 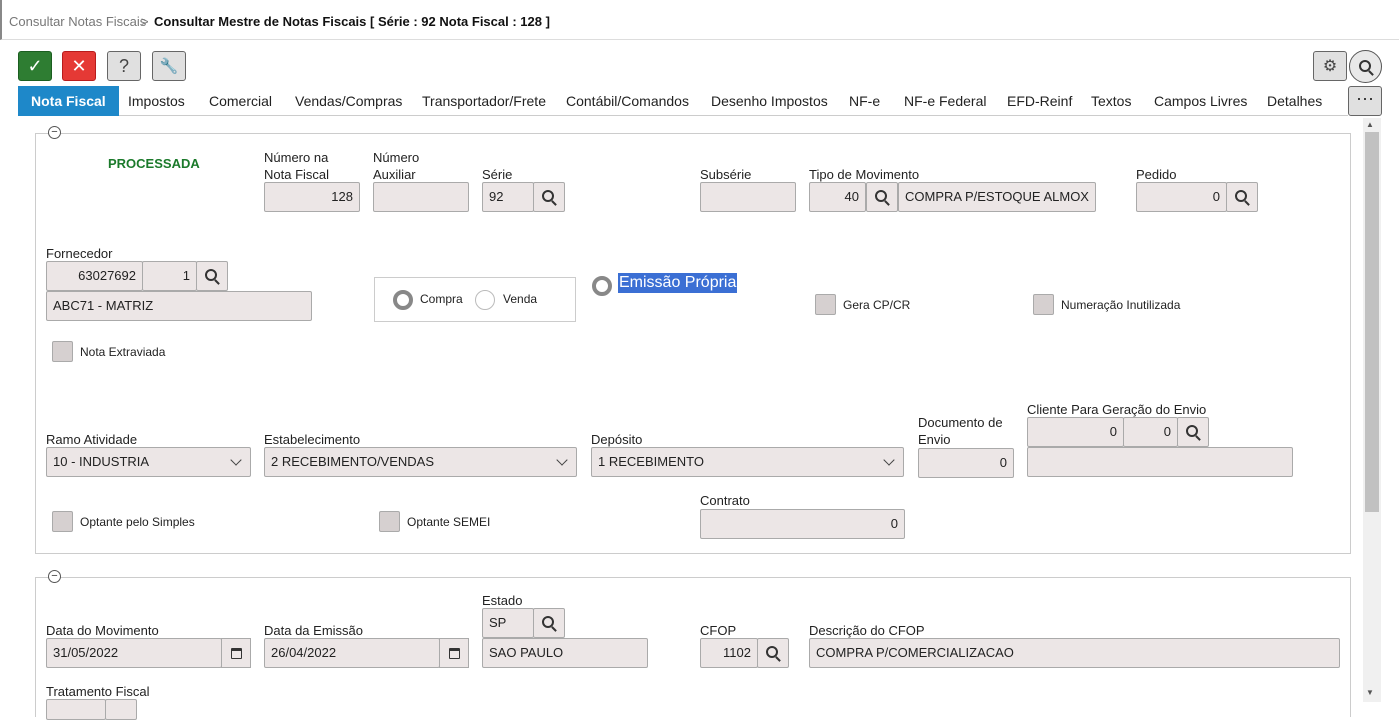 What do you see at coordinates (102, 630) in the screenshot?
I see `data-movimento-label: Data do Movimento` at bounding box center [102, 630].